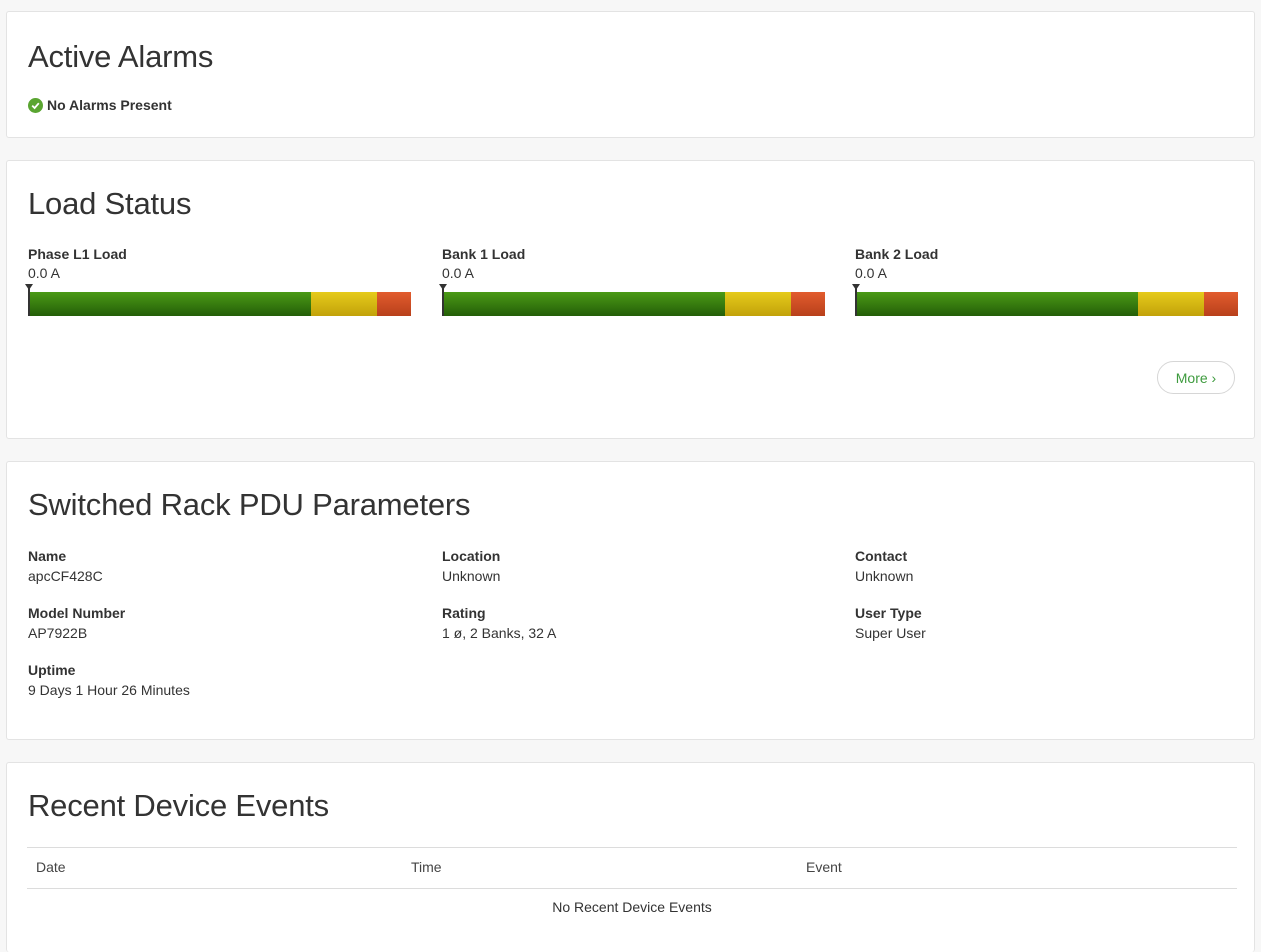 This screenshot has width=1261, height=952. I want to click on param-value: Super User, so click(890, 633).